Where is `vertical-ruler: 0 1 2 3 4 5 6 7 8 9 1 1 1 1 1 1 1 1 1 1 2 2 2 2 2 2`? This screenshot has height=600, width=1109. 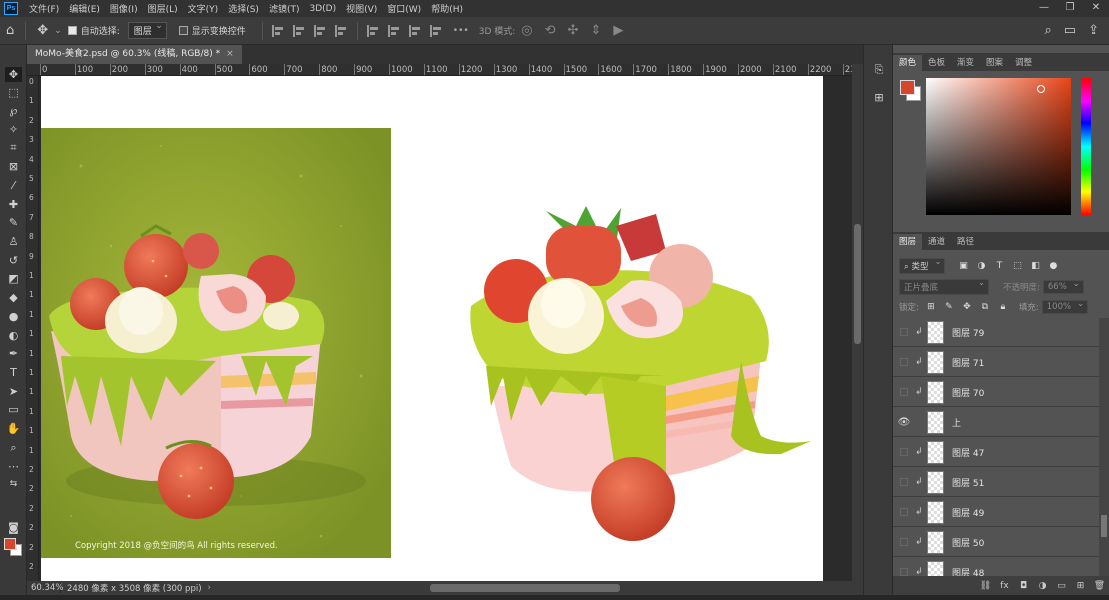
vertical-ruler: 0 1 2 3 4 5 6 7 8 9 1 1 1 1 1 1 1 1 1 1 2 2 2 2 2 2 is located at coordinates (33, 328).